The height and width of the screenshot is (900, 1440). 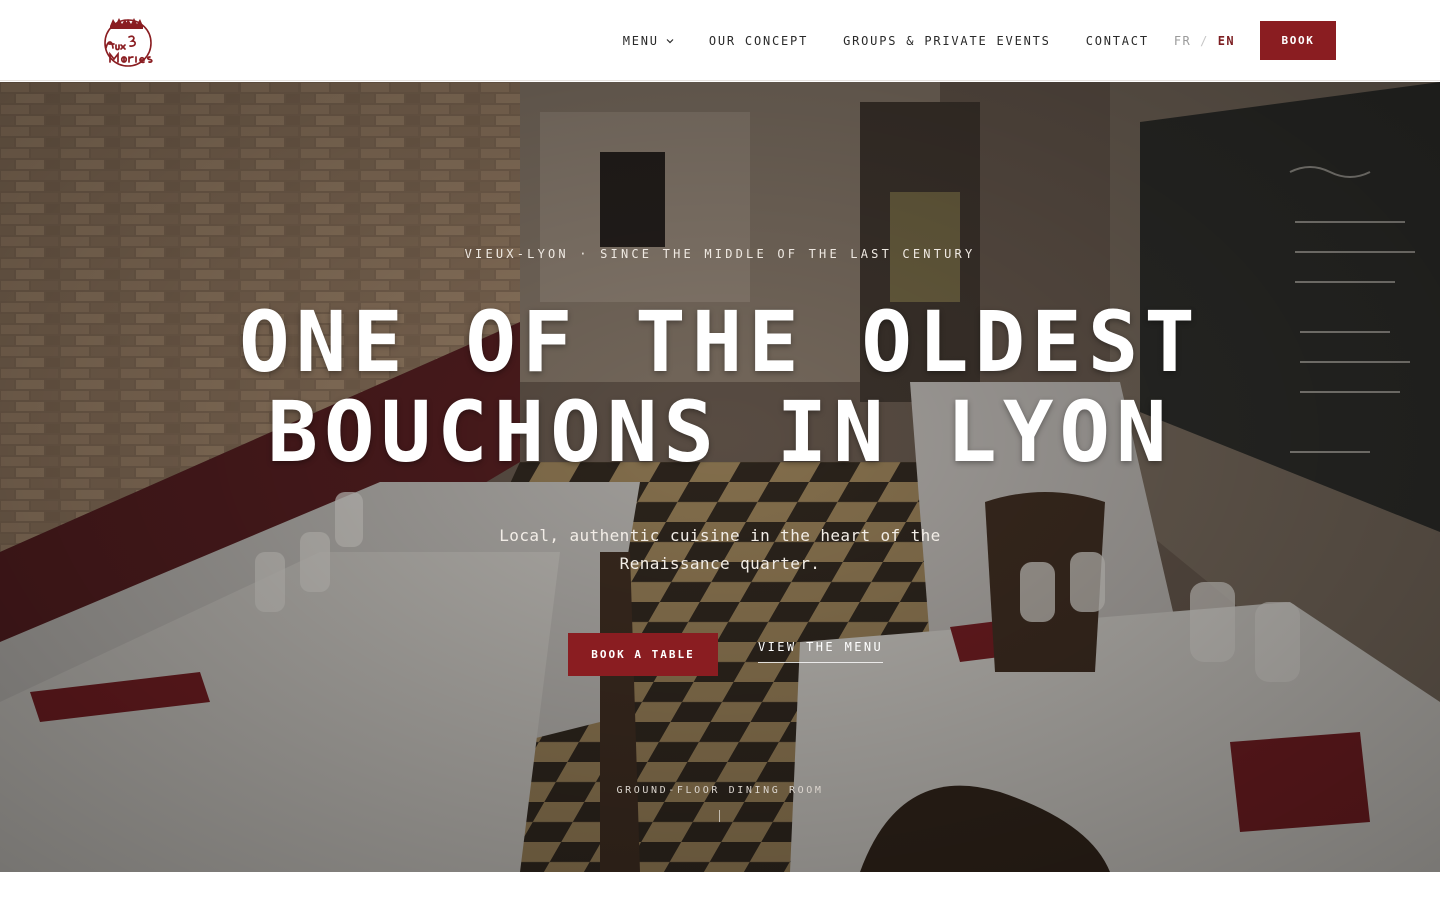 I want to click on nav-item-contact-label: CONTACT, so click(x=1117, y=40).